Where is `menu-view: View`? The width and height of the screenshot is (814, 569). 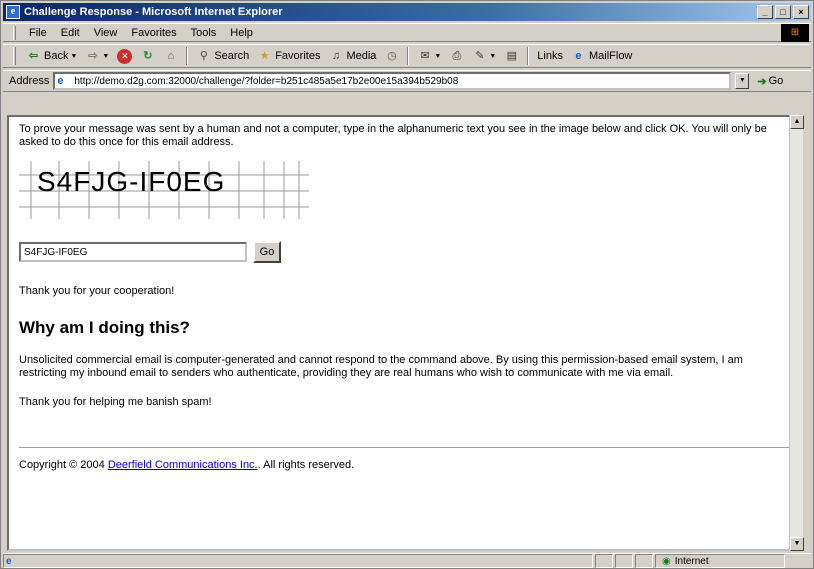
menu-view: View is located at coordinates (106, 33).